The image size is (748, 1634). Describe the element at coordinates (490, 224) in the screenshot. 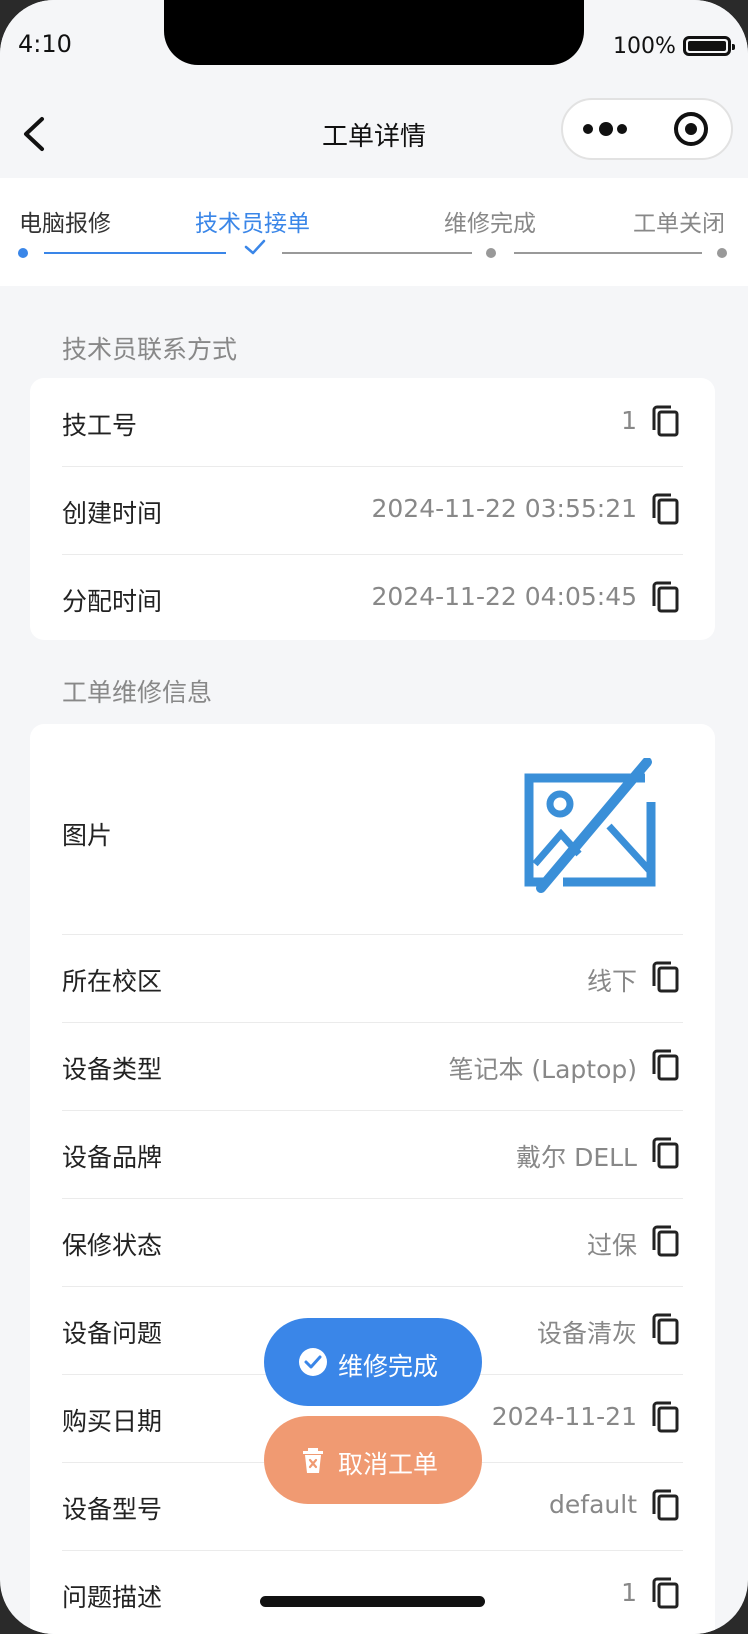

I see `step-repaired: 维修完成` at that location.